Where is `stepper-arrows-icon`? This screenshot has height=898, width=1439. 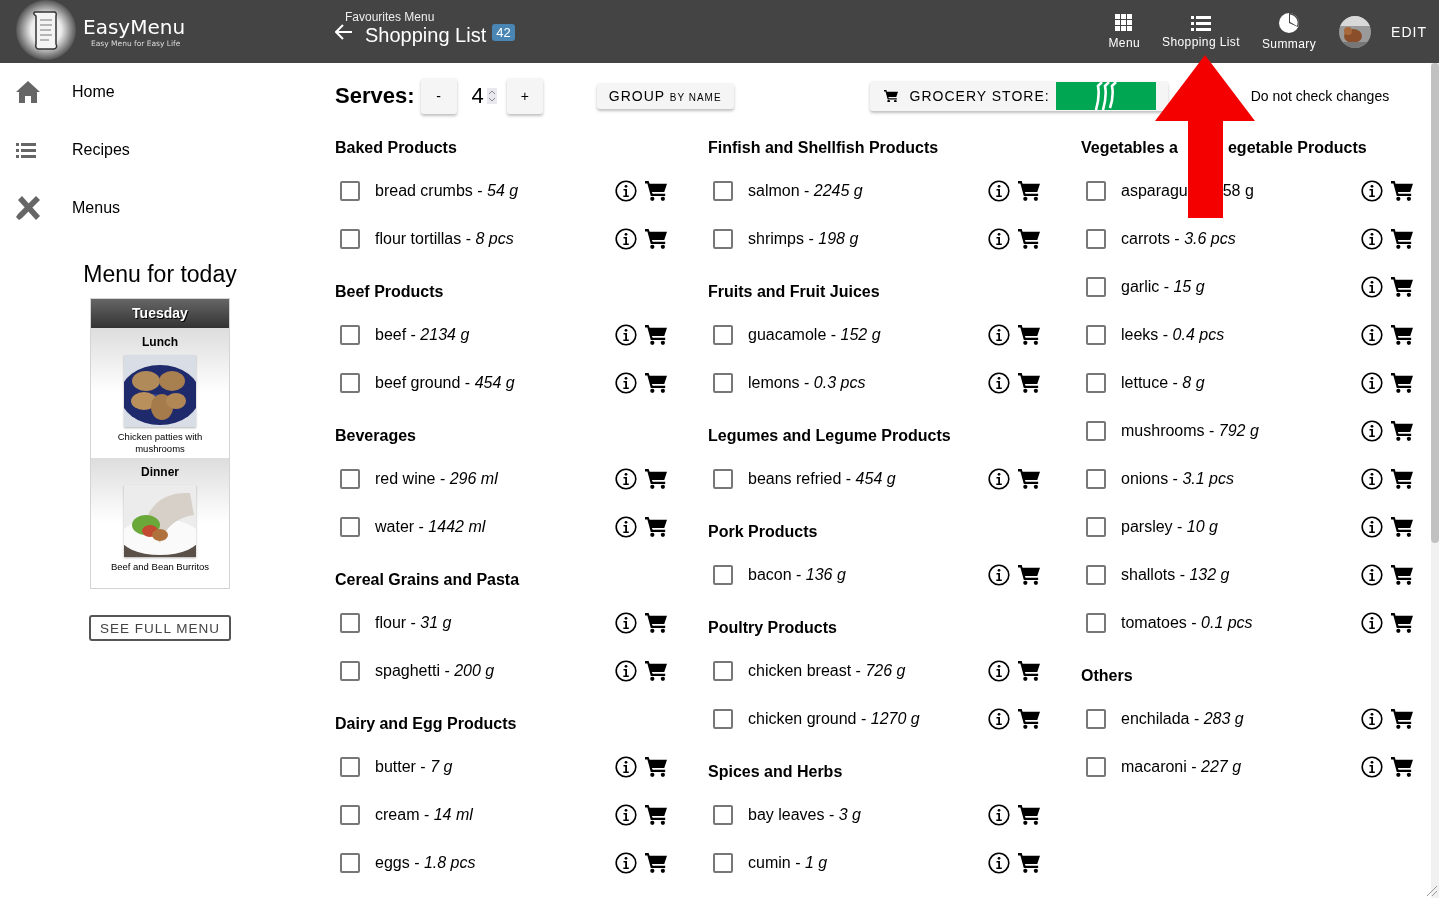
stepper-arrows-icon is located at coordinates (491, 96).